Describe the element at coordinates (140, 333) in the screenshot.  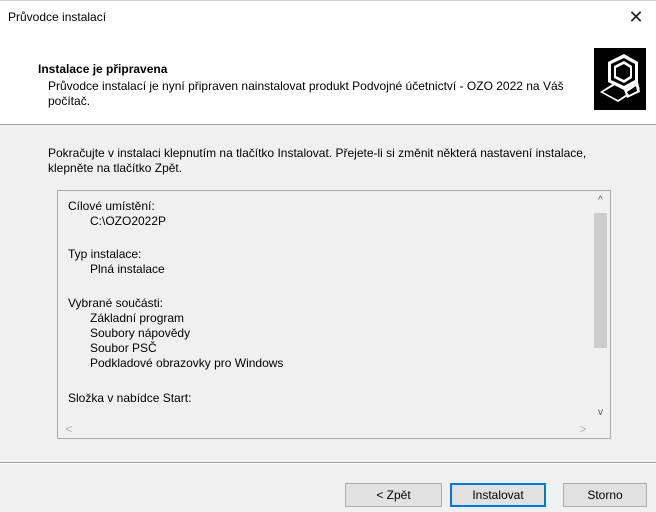
I see `summary-component-item: Soubory nápovědy` at that location.